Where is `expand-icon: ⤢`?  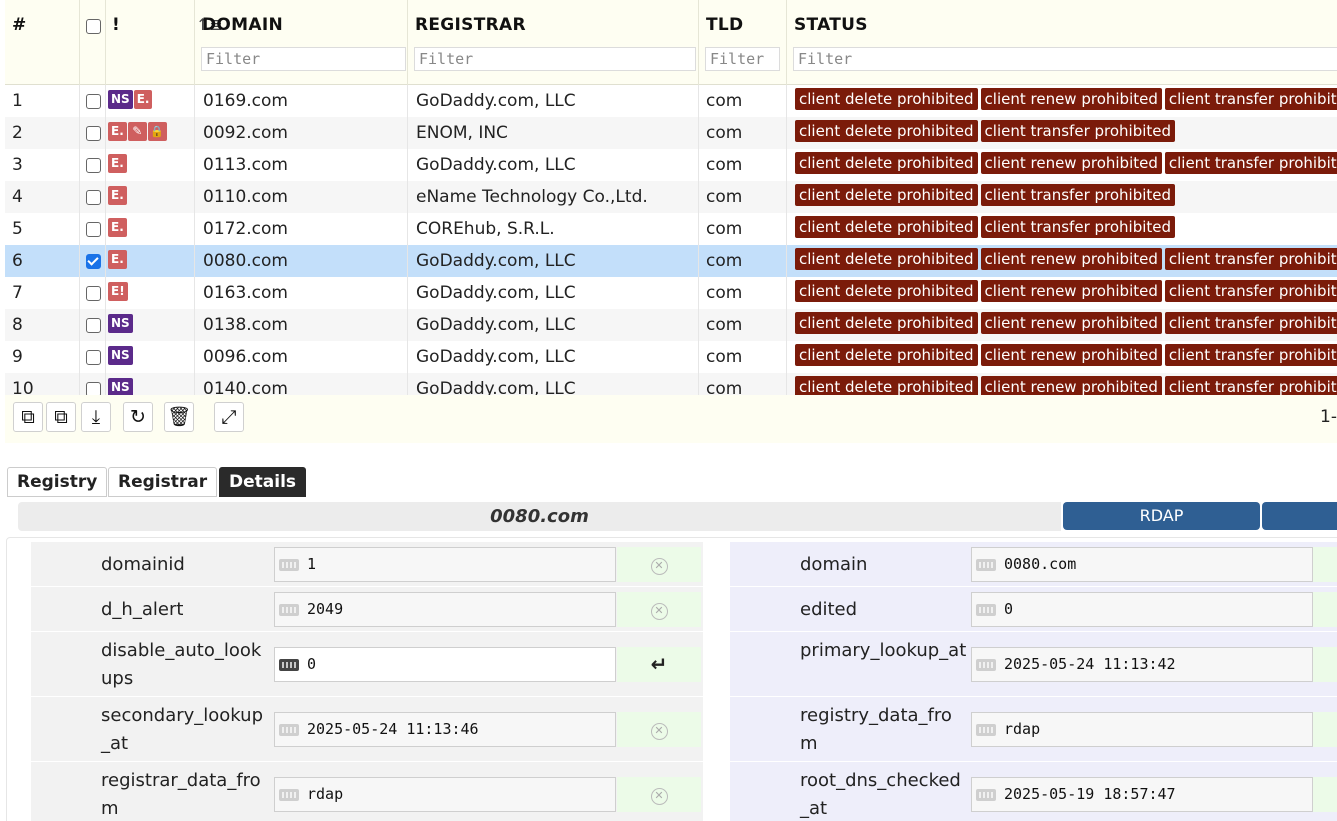
expand-icon: ⤢ is located at coordinates (229, 417).